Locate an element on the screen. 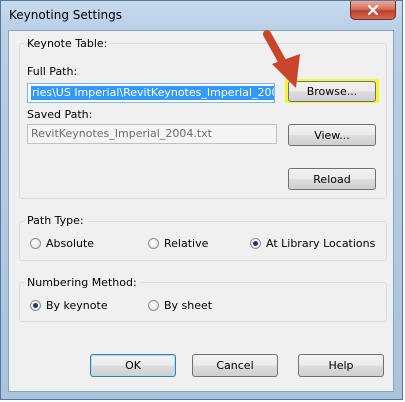 This screenshot has width=405, height=402. numbering-method-legend: Numbering Method: is located at coordinates (82, 282).